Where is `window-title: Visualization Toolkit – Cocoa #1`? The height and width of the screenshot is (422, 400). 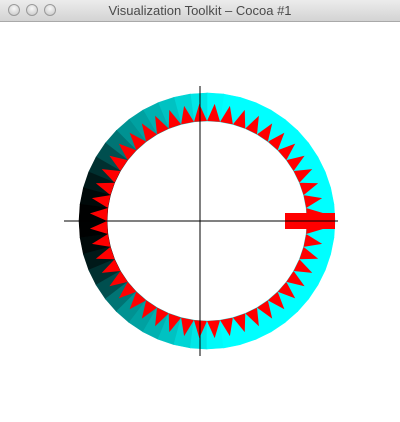 window-title: Visualization Toolkit – Cocoa #1 is located at coordinates (200, 10).